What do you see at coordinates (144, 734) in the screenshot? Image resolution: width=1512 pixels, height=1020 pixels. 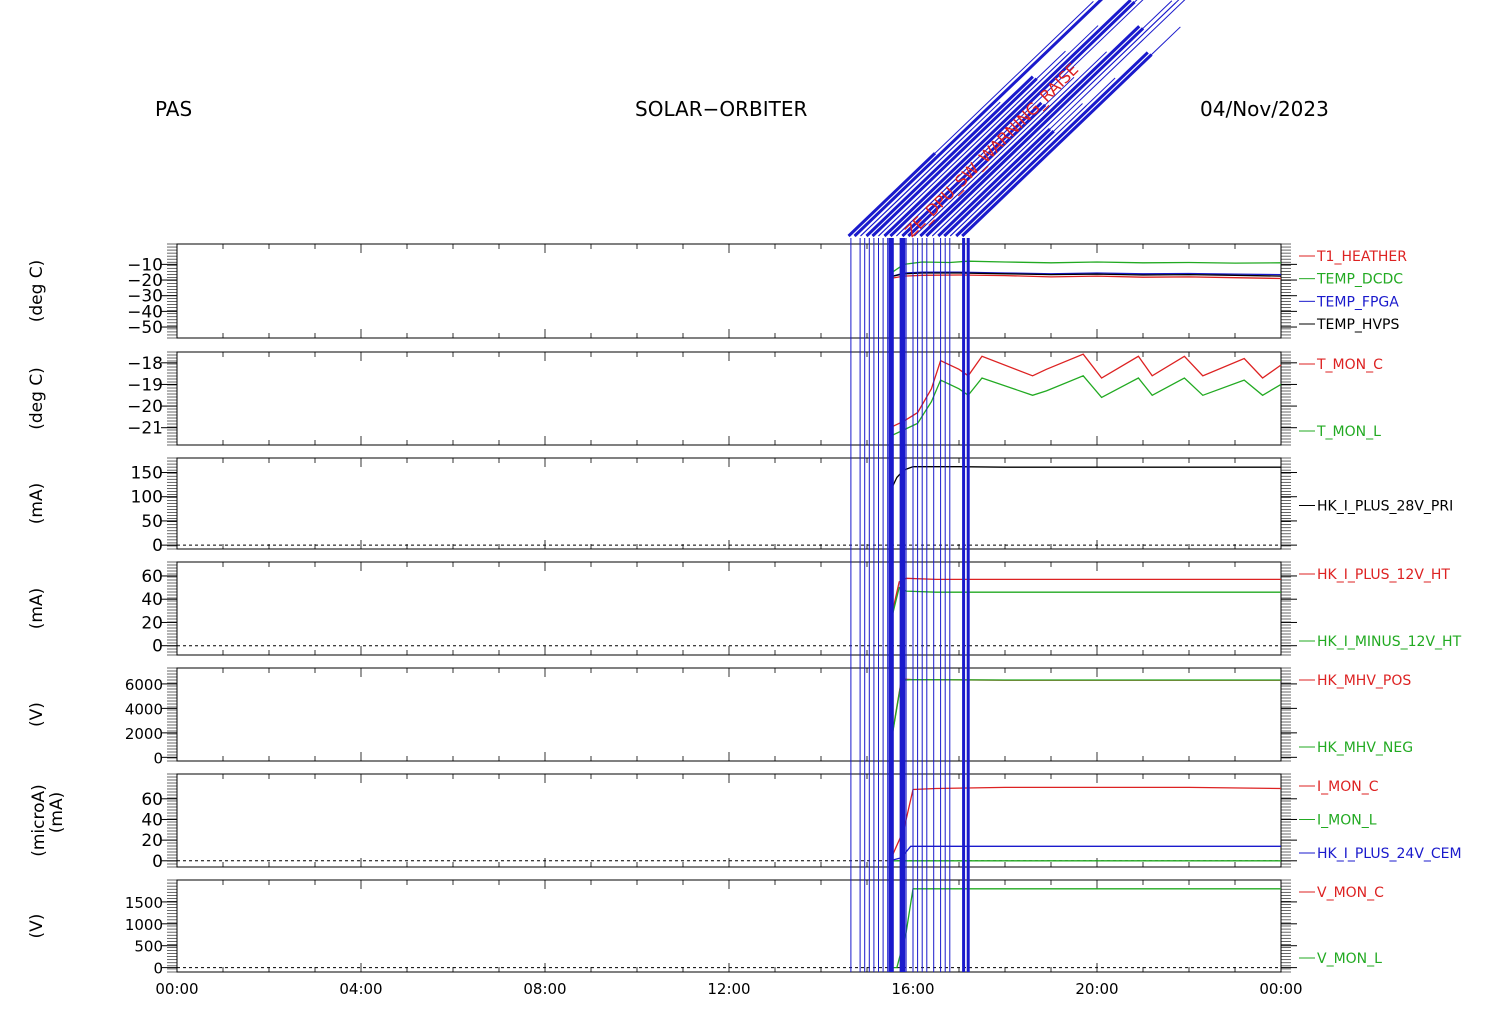 I see `y-tick-label: 2000` at bounding box center [144, 734].